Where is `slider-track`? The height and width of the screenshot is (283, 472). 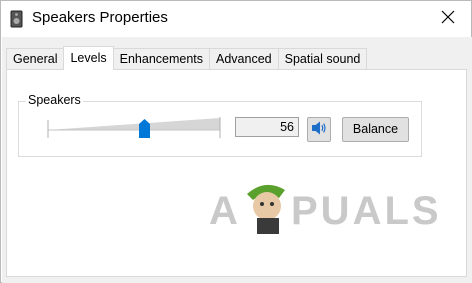 slider-track is located at coordinates (134, 127).